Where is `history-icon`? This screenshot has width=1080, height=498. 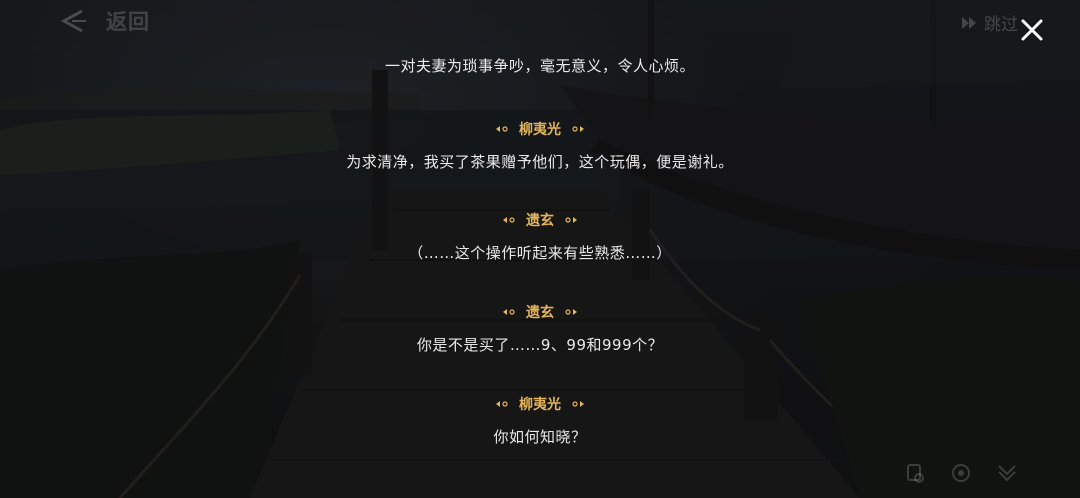 history-icon is located at coordinates (915, 473).